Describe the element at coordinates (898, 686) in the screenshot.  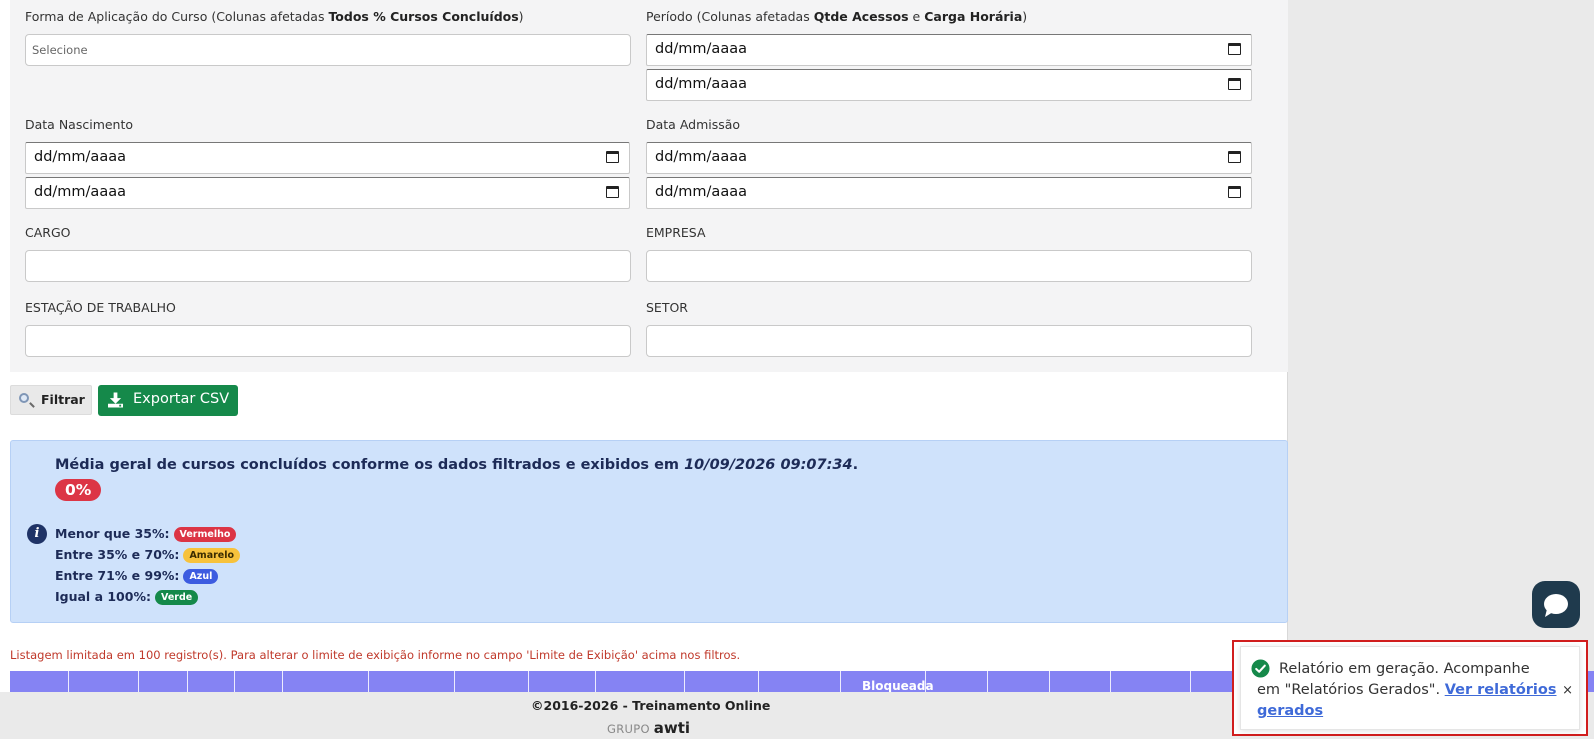
I see `column-header-bloqueada: Bloqueada` at that location.